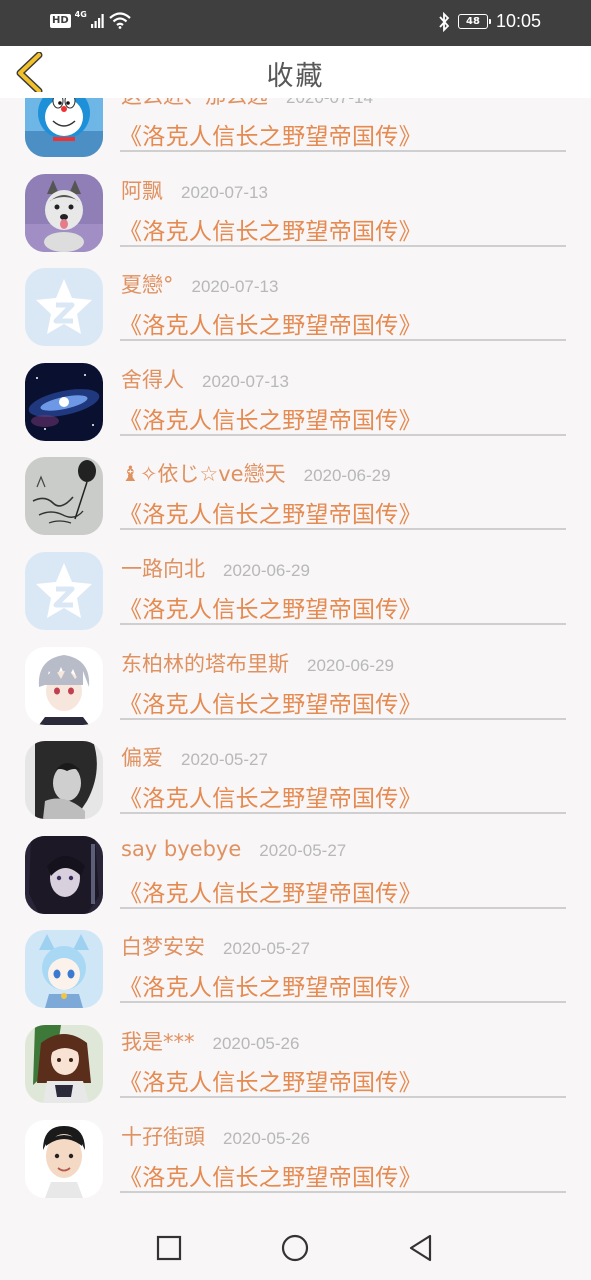 Image resolution: width=591 pixels, height=1280 pixels. What do you see at coordinates (163, 946) in the screenshot?
I see `user-name: 白梦安安` at bounding box center [163, 946].